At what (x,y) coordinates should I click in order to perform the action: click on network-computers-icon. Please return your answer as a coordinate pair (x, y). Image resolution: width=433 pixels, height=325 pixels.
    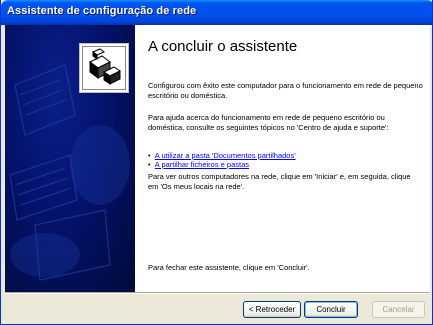
    Looking at the image, I should click on (105, 66).